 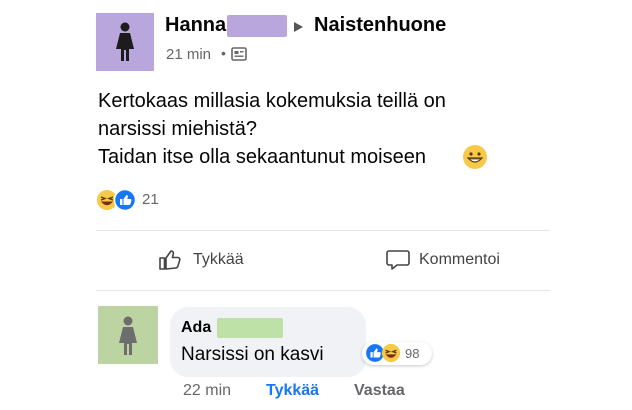 I want to click on post-divider-top, so click(x=323, y=230).